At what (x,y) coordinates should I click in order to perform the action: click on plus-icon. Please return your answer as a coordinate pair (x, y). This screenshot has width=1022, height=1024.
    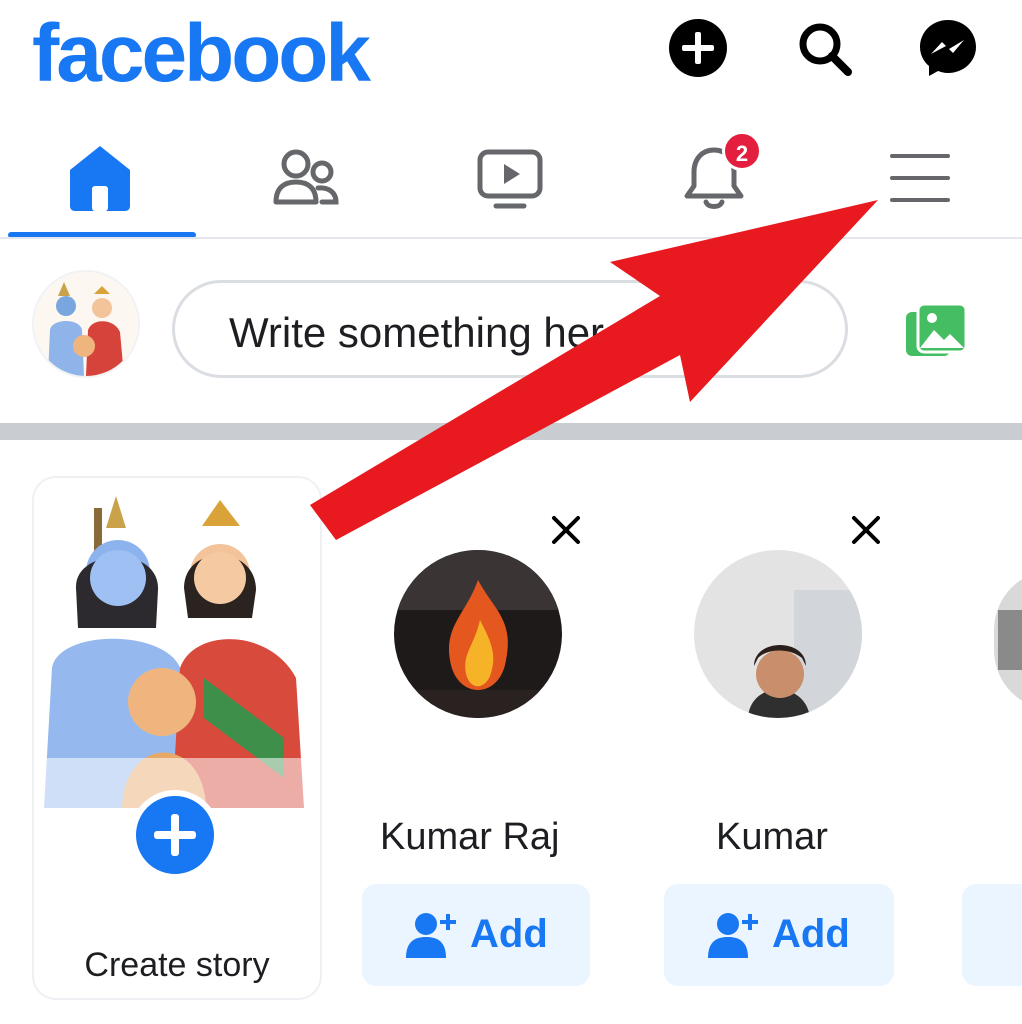
    Looking at the image, I should click on (175, 835).